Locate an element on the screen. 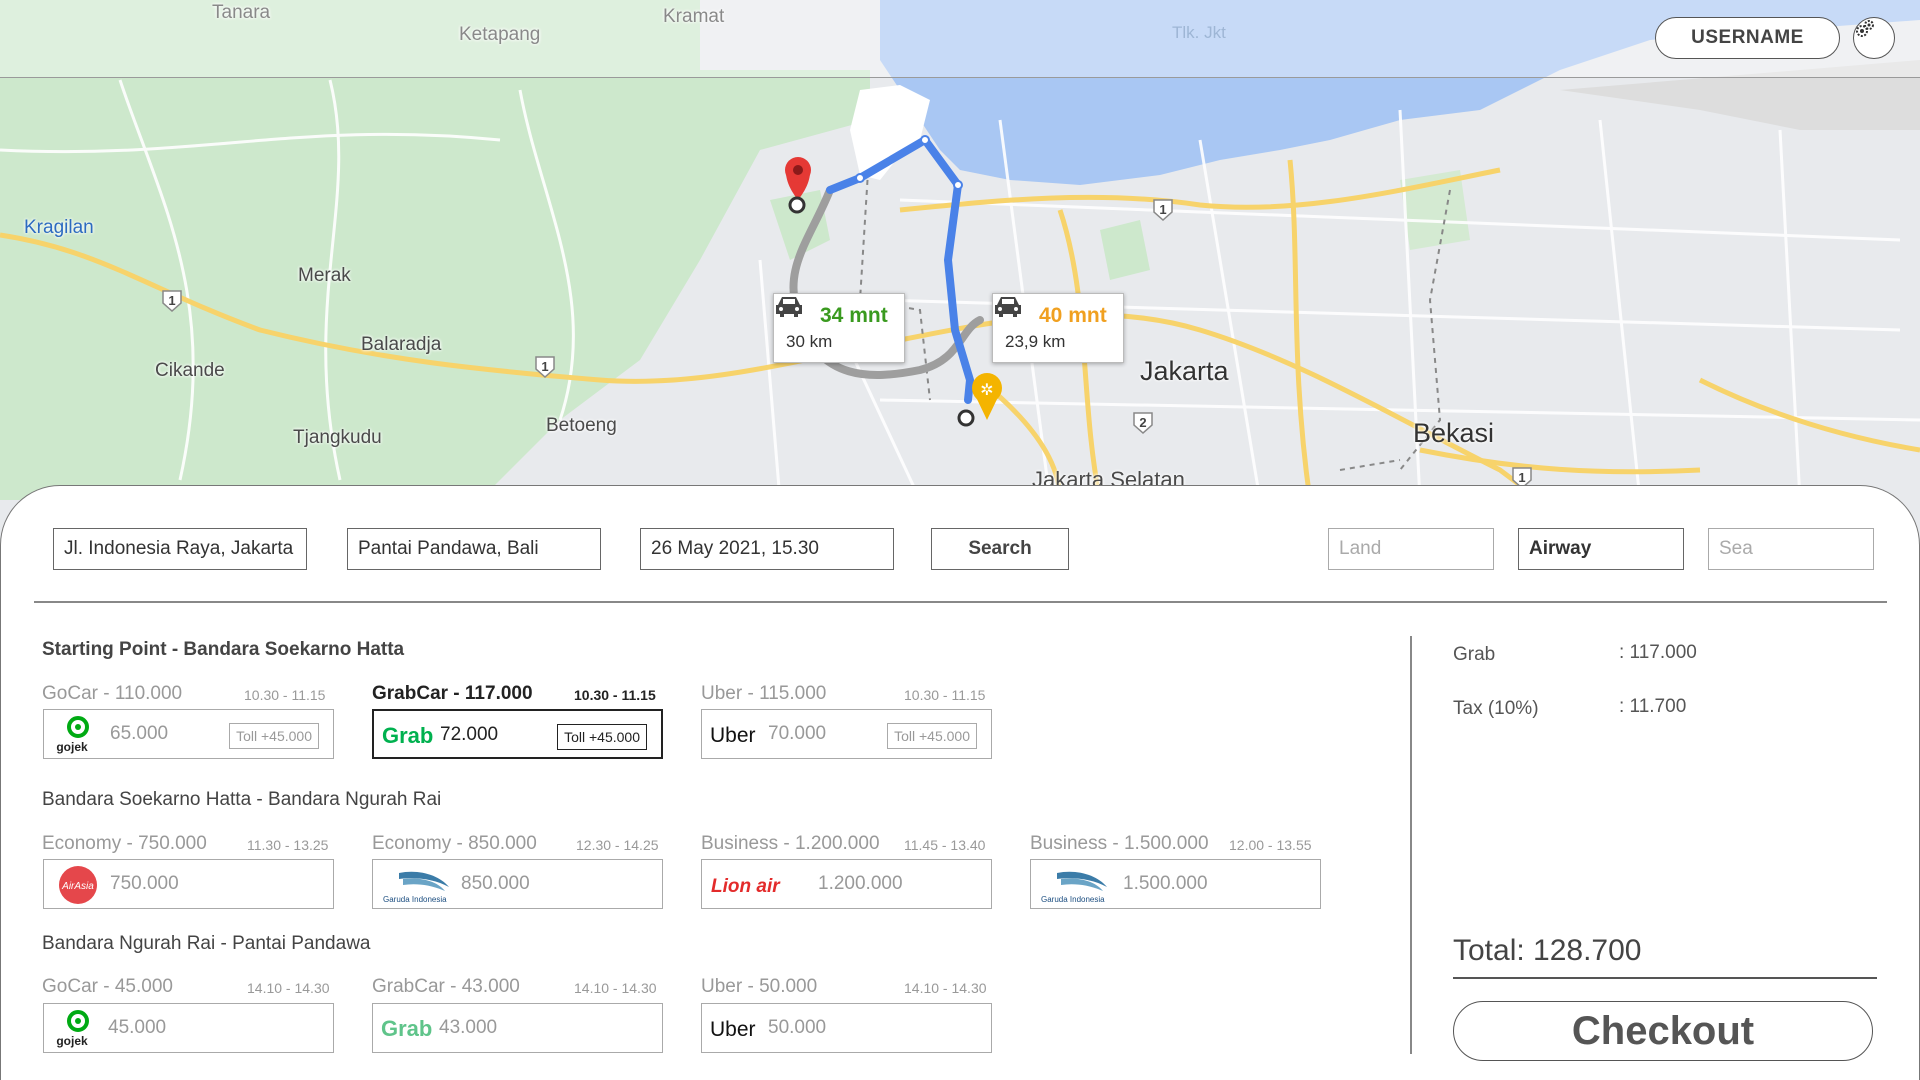 The image size is (1920, 1080). transport-option-card: Uber 50.000 is located at coordinates (846, 1028).